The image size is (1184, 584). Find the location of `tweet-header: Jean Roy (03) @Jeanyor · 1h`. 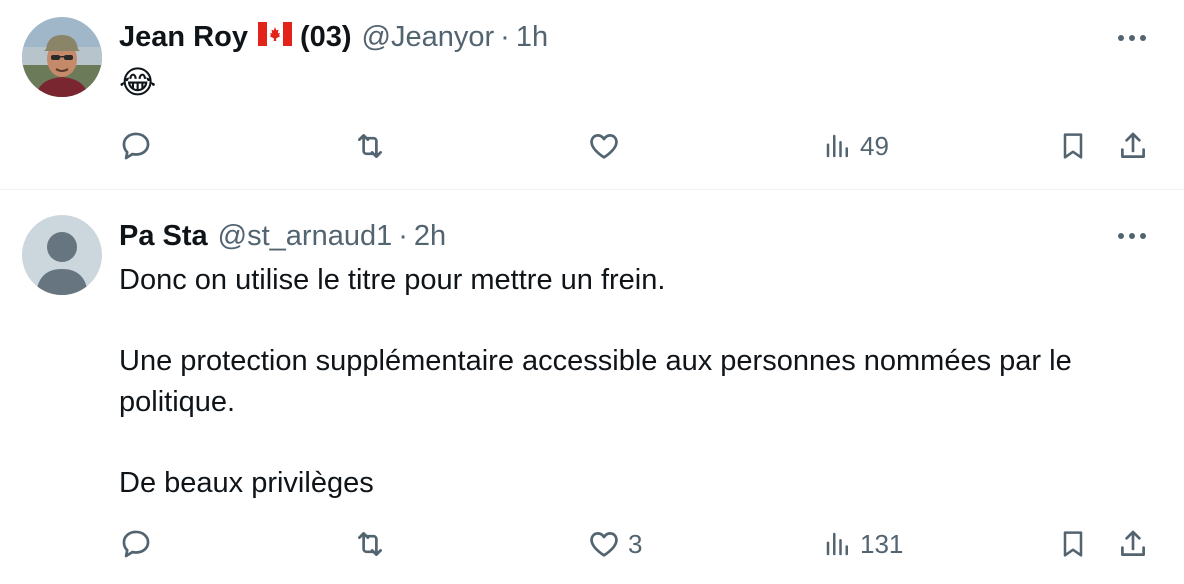

tweet-header: Jean Roy (03) @Jeanyor · 1h is located at coordinates (333, 37).